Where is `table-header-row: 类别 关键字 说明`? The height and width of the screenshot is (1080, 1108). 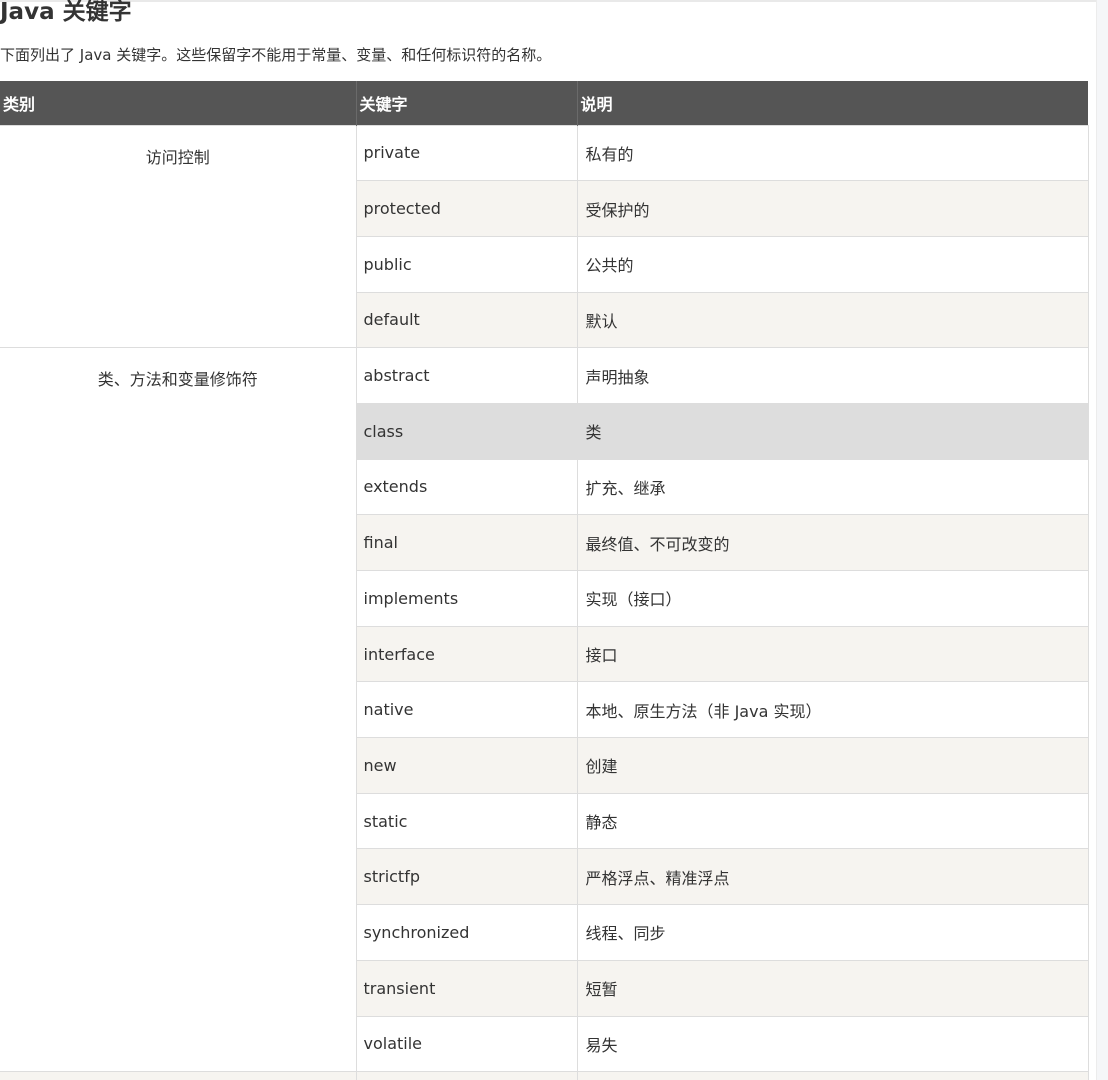 table-header-row: 类别 关键字 说明 is located at coordinates (544, 103).